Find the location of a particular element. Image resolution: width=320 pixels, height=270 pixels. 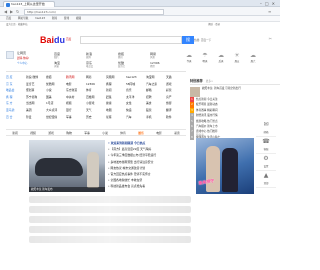

user-name: 让网页 is located at coordinates (21, 53).